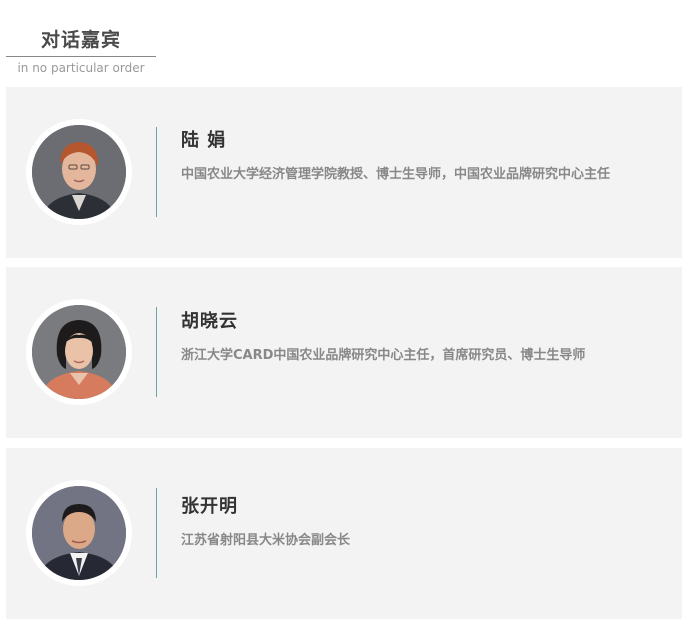  Describe the element at coordinates (383, 355) in the screenshot. I see `guest-title: 浙江大学CARD中国农业品牌研究中心主任，首席研究员、博士生导师` at that location.